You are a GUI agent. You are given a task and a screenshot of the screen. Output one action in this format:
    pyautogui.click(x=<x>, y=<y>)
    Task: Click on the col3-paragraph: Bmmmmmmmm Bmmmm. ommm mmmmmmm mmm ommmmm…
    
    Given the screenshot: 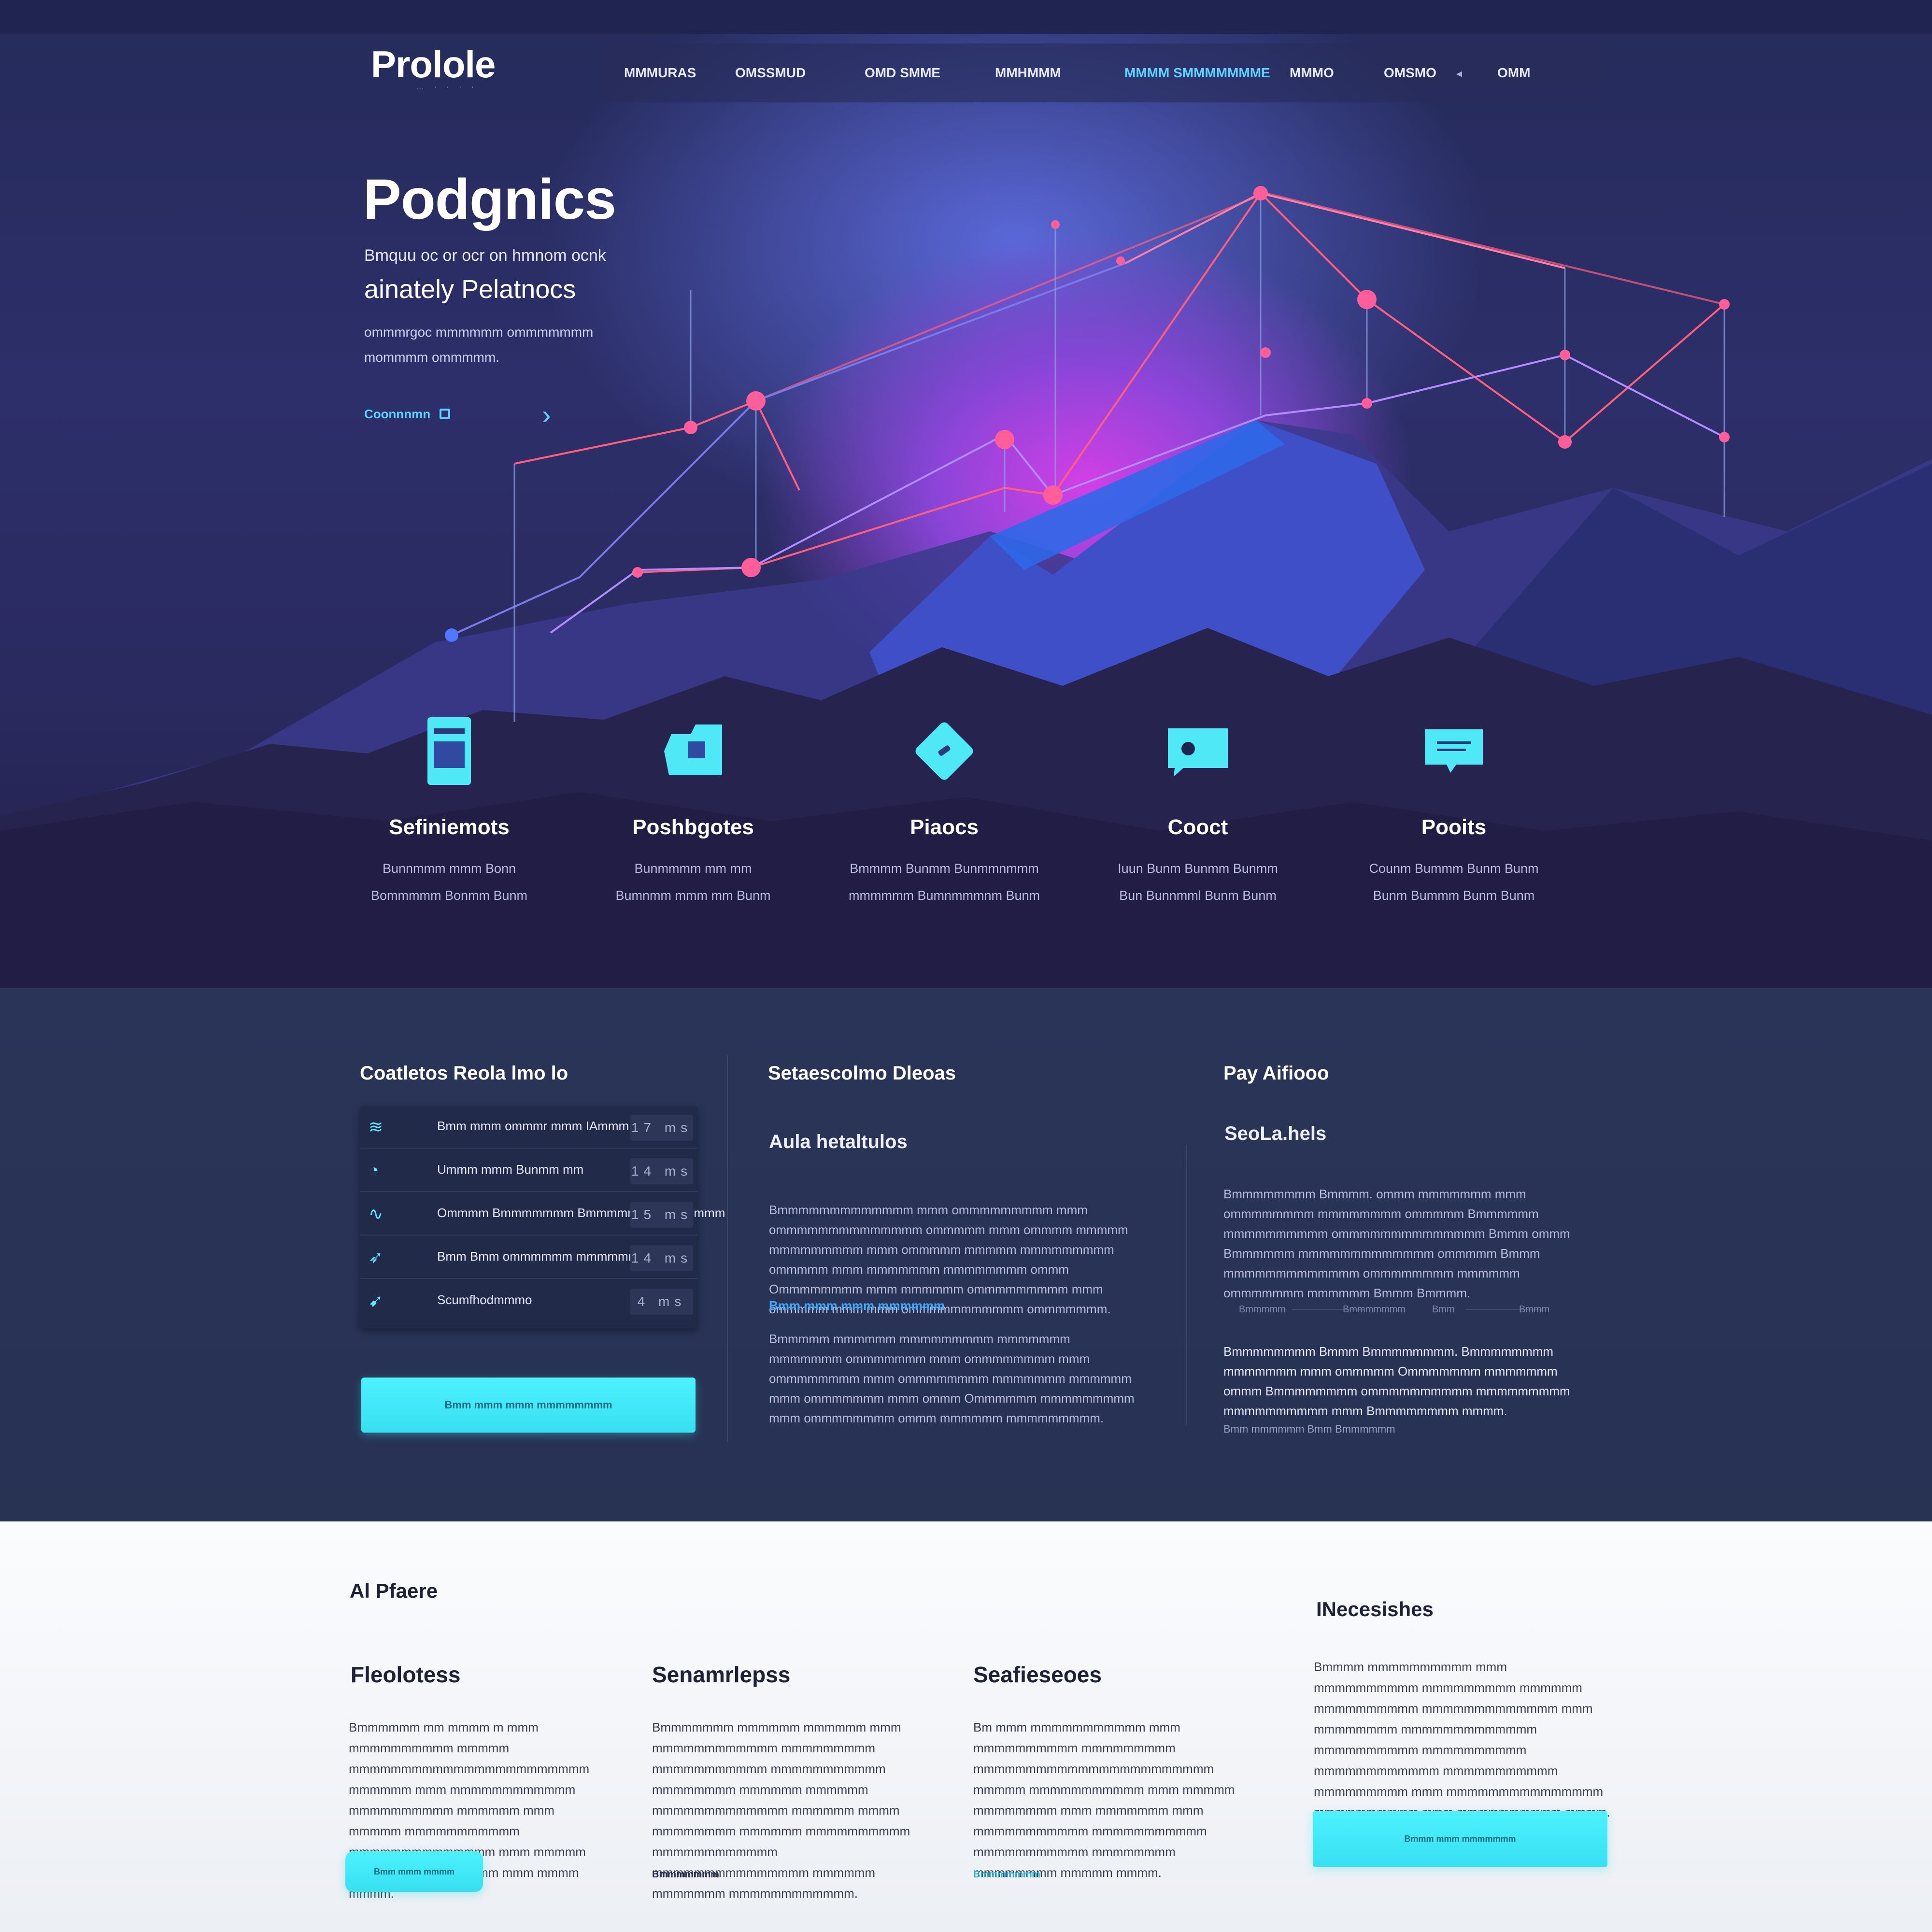 What is the action you would take?
    pyautogui.click(x=1396, y=1243)
    